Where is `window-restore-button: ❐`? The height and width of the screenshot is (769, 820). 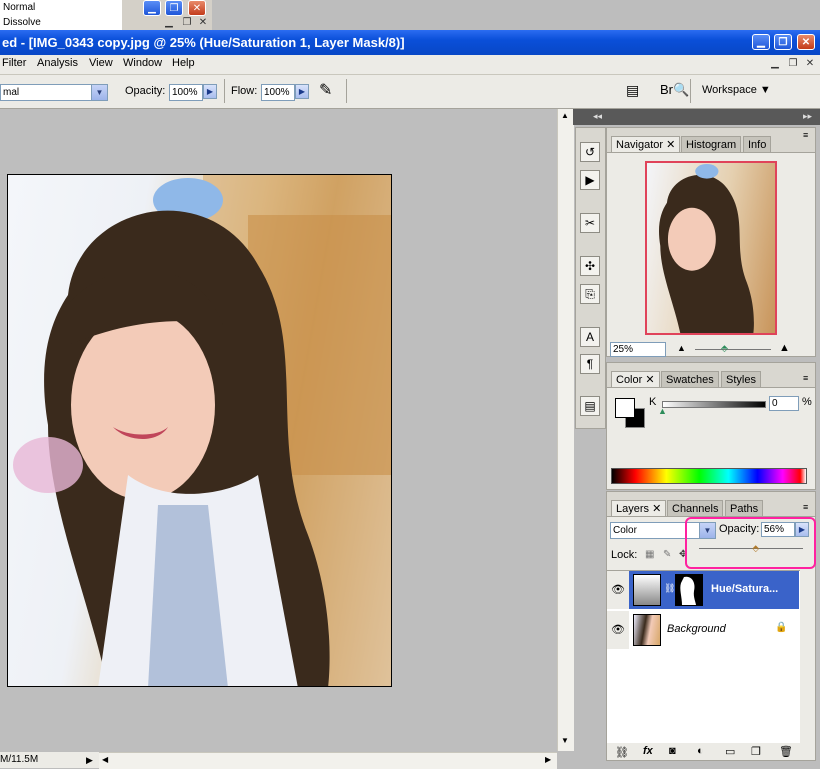 window-restore-button: ❐ is located at coordinates (783, 42).